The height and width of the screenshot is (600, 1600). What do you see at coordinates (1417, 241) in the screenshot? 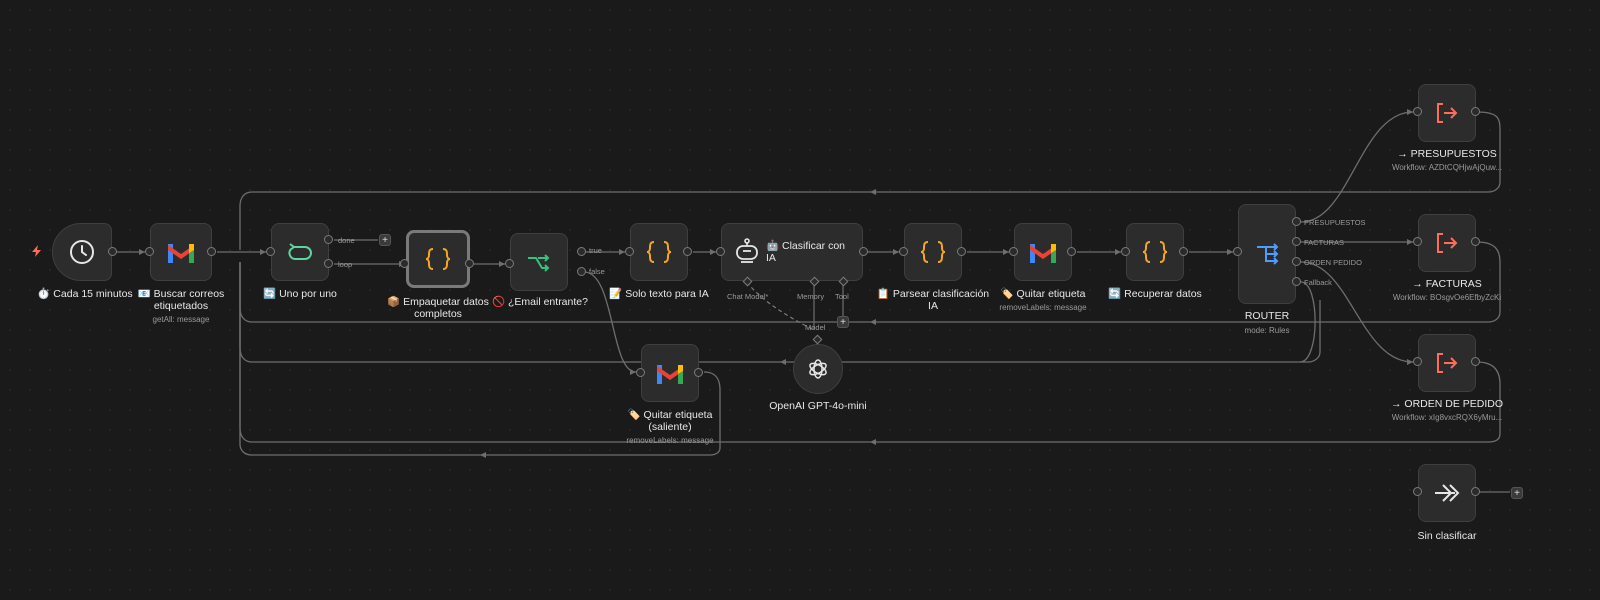
I see `wf-facturas-input-port` at bounding box center [1417, 241].